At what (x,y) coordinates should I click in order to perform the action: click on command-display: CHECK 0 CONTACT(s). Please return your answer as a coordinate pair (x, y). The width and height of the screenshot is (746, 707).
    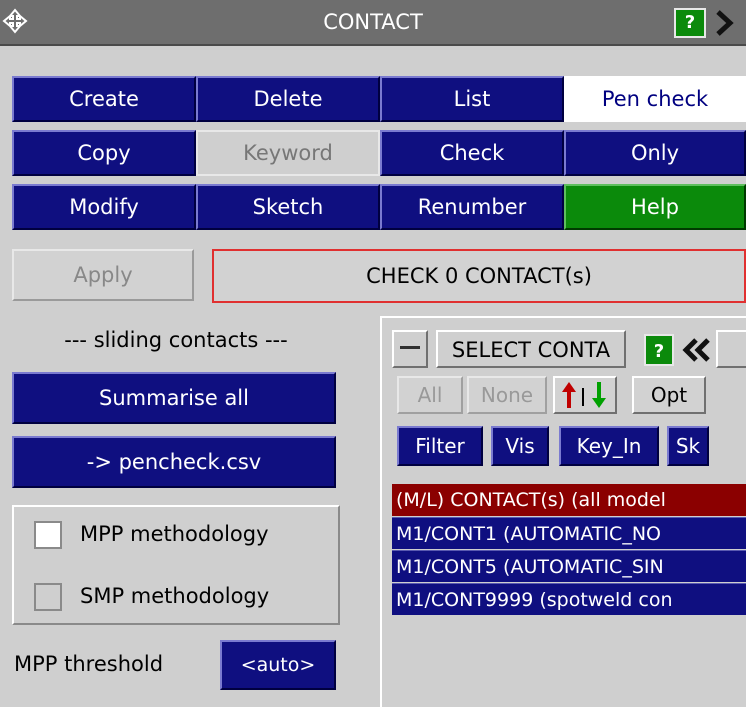
    Looking at the image, I should click on (479, 276).